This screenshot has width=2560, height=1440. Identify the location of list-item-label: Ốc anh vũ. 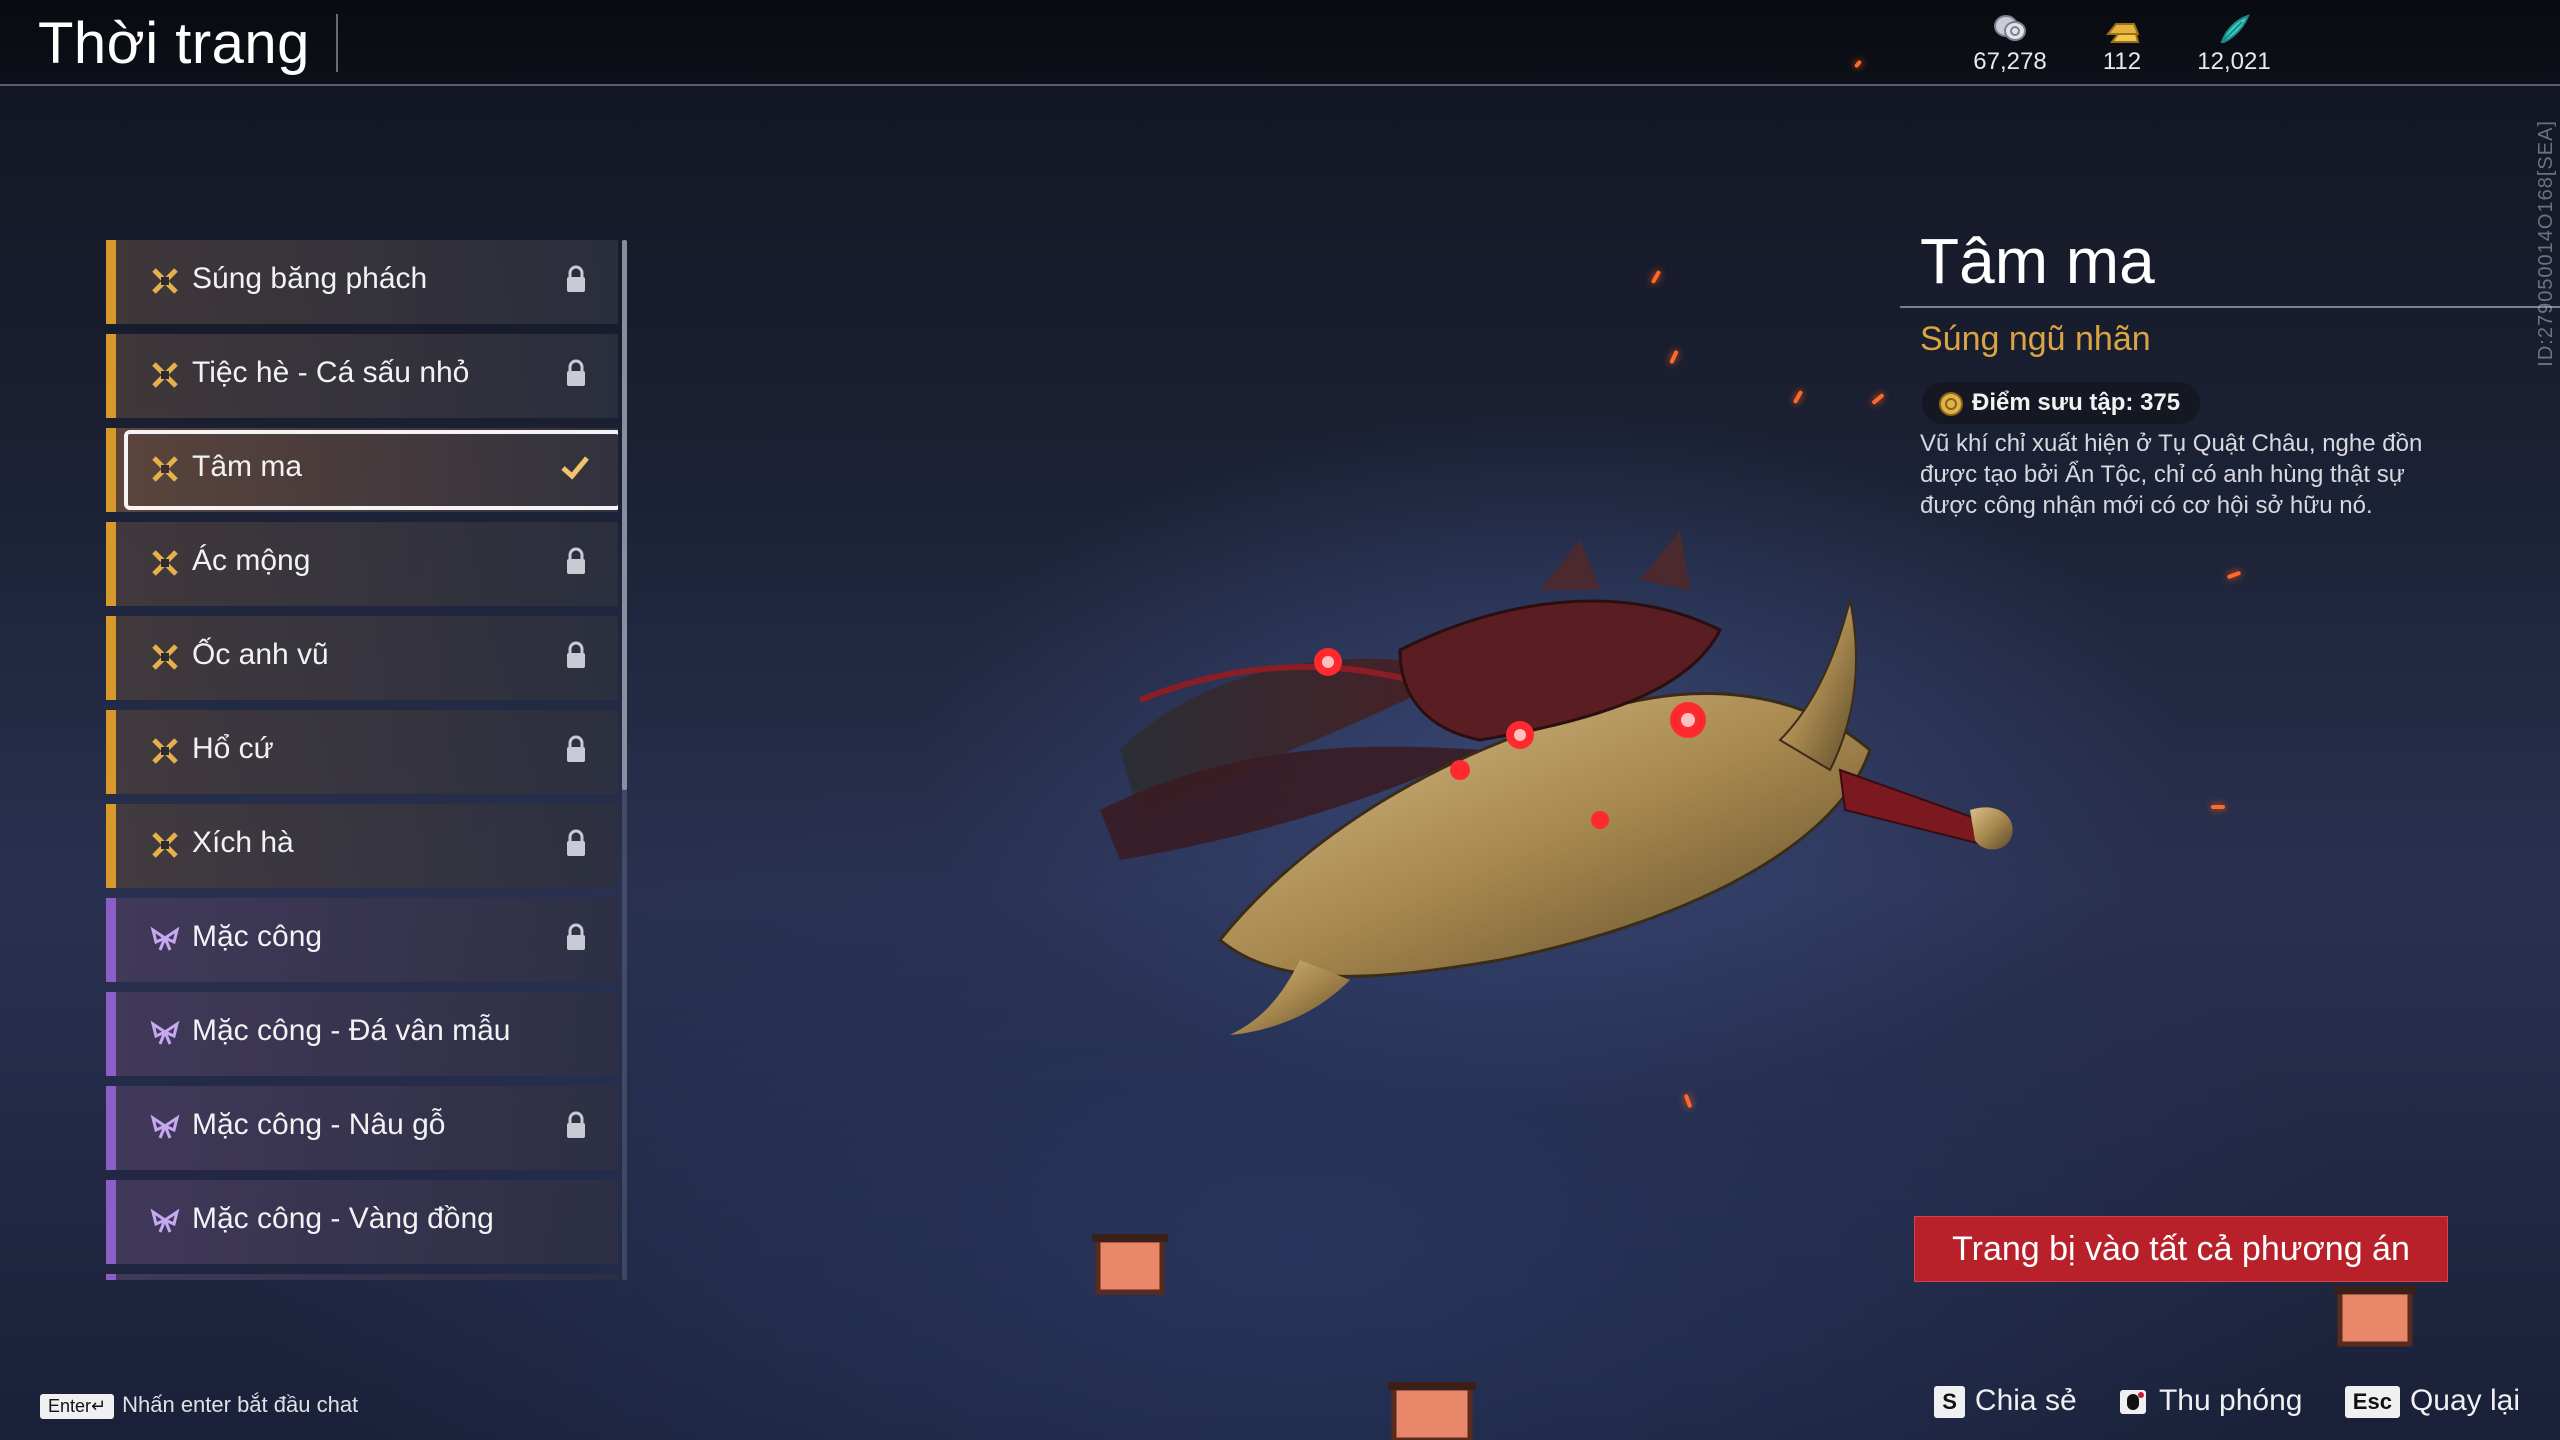
(260, 654).